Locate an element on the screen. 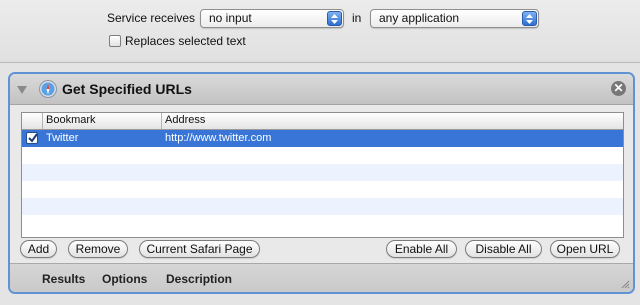  action-footer: Results Options Description is located at coordinates (321, 277).